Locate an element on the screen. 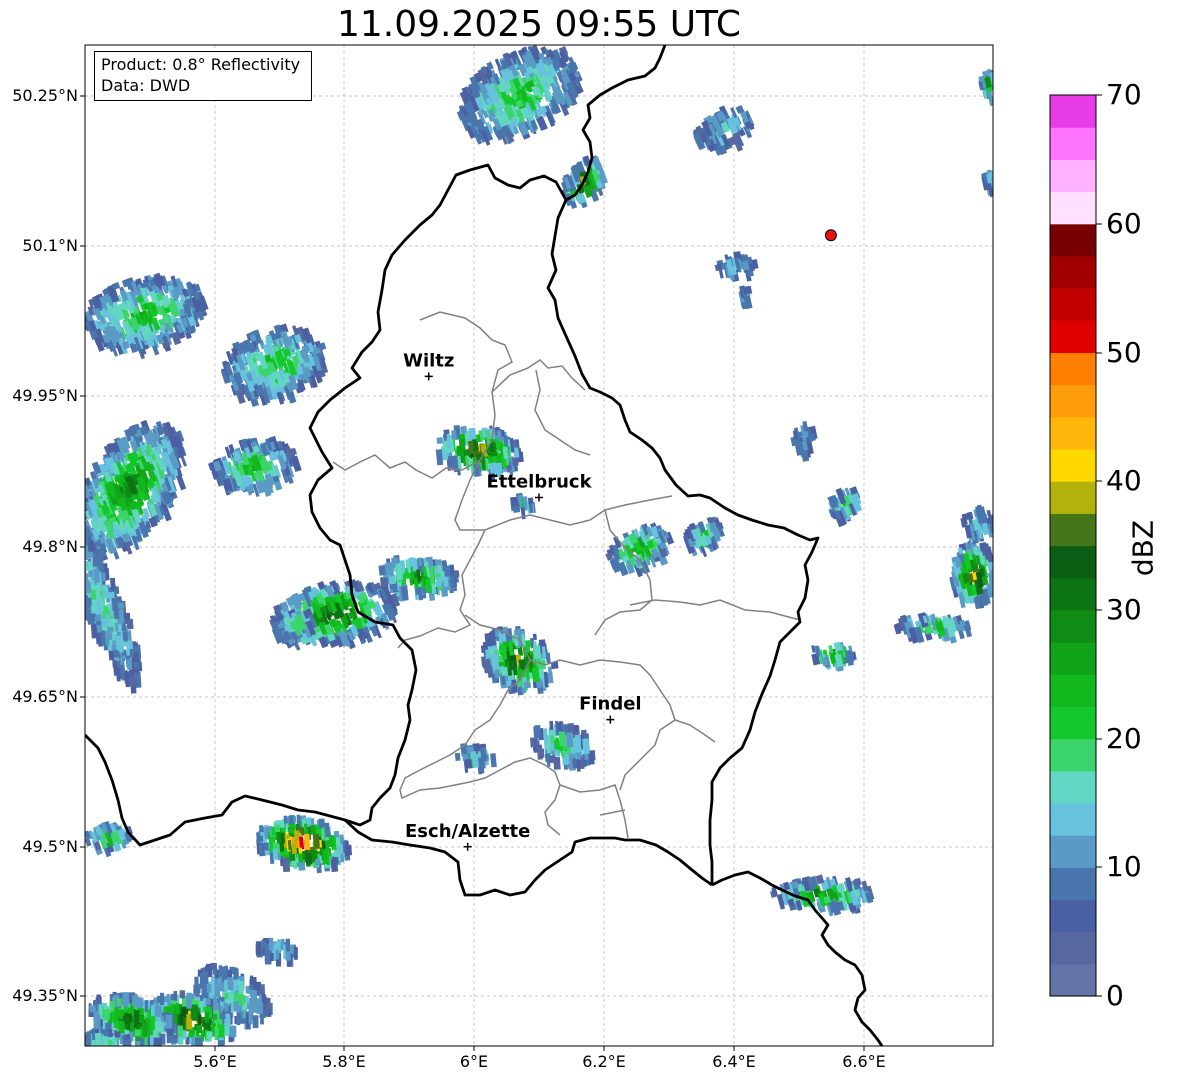 The image size is (1184, 1081). colorbar-tick-label: 30 is located at coordinates (1124, 609).